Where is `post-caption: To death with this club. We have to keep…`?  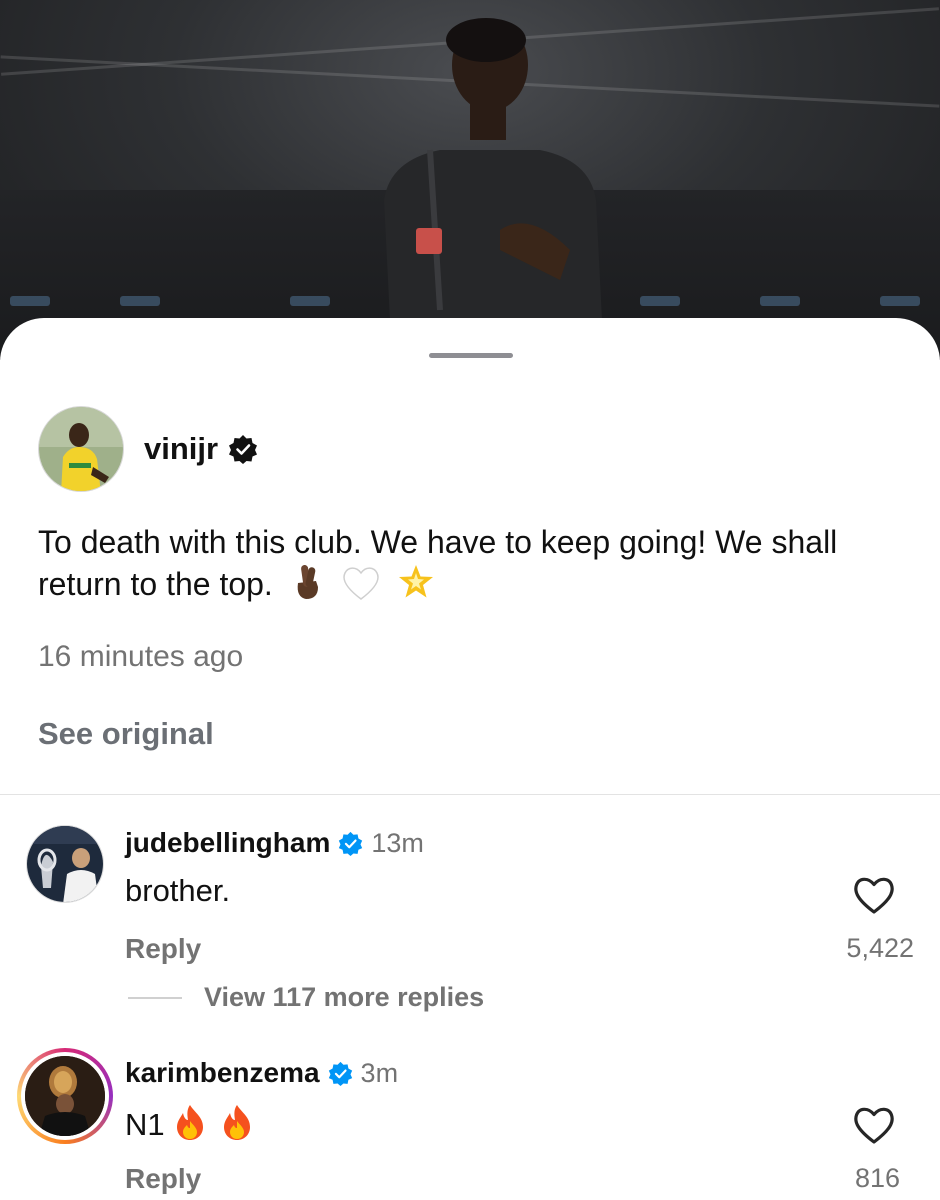 post-caption: To death with this club. We have to keep… is located at coordinates (468, 566).